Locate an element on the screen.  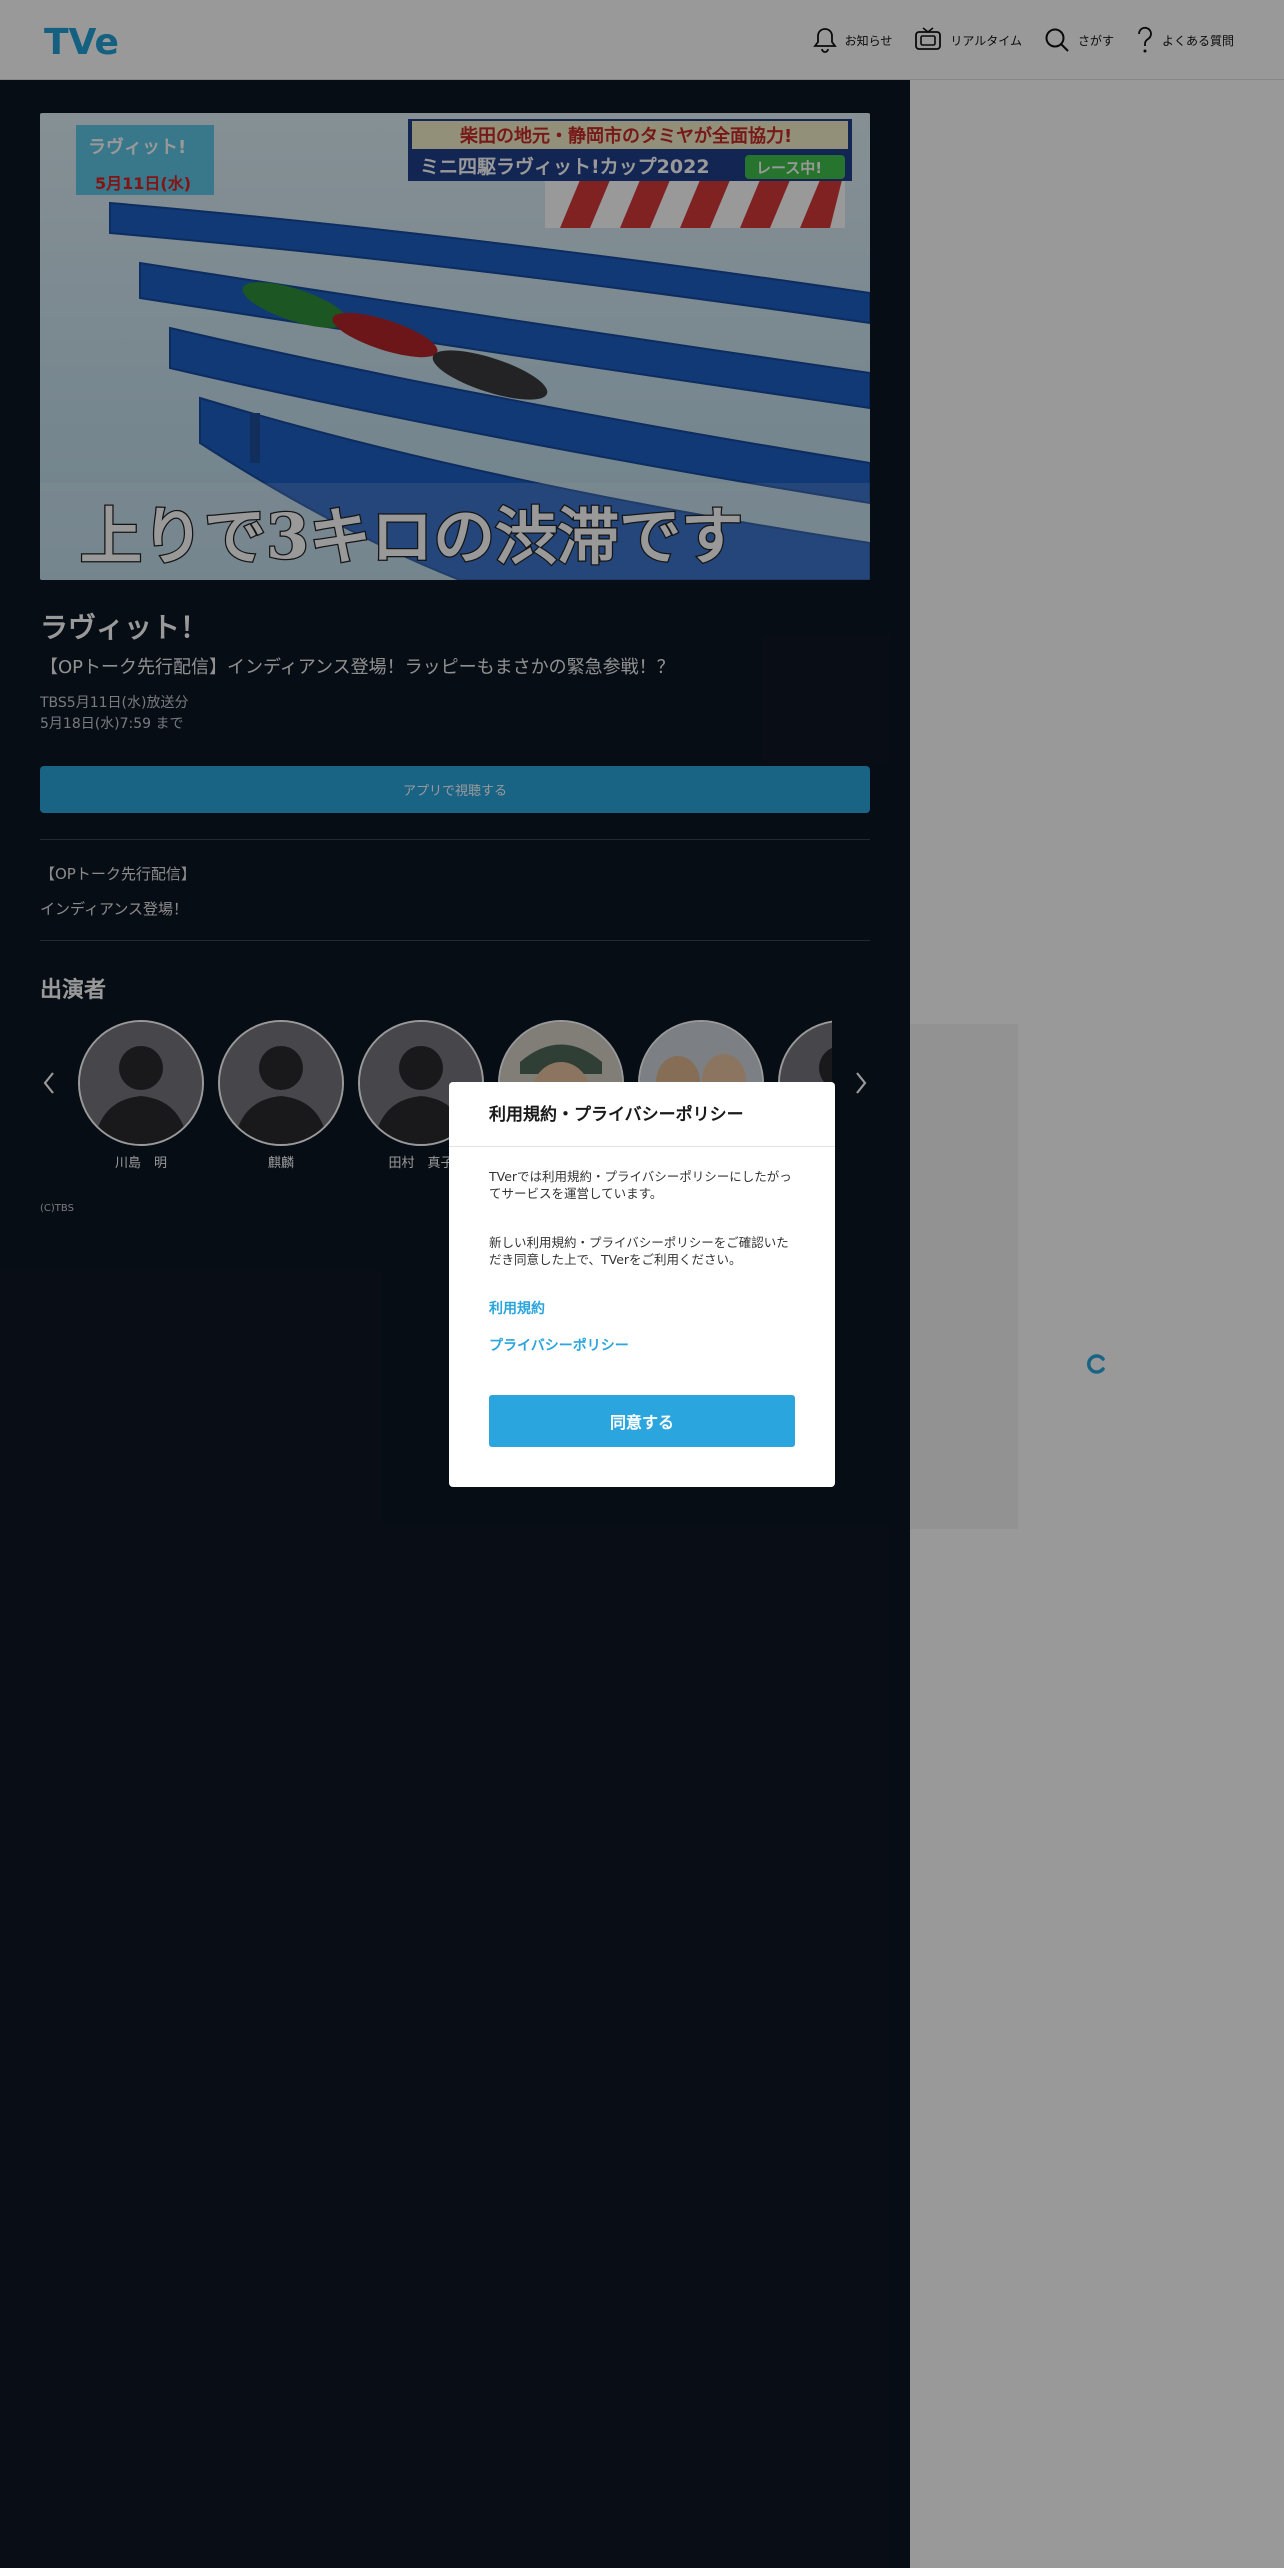
privacy-policy-link: プライバシーポリシー is located at coordinates (559, 1345).